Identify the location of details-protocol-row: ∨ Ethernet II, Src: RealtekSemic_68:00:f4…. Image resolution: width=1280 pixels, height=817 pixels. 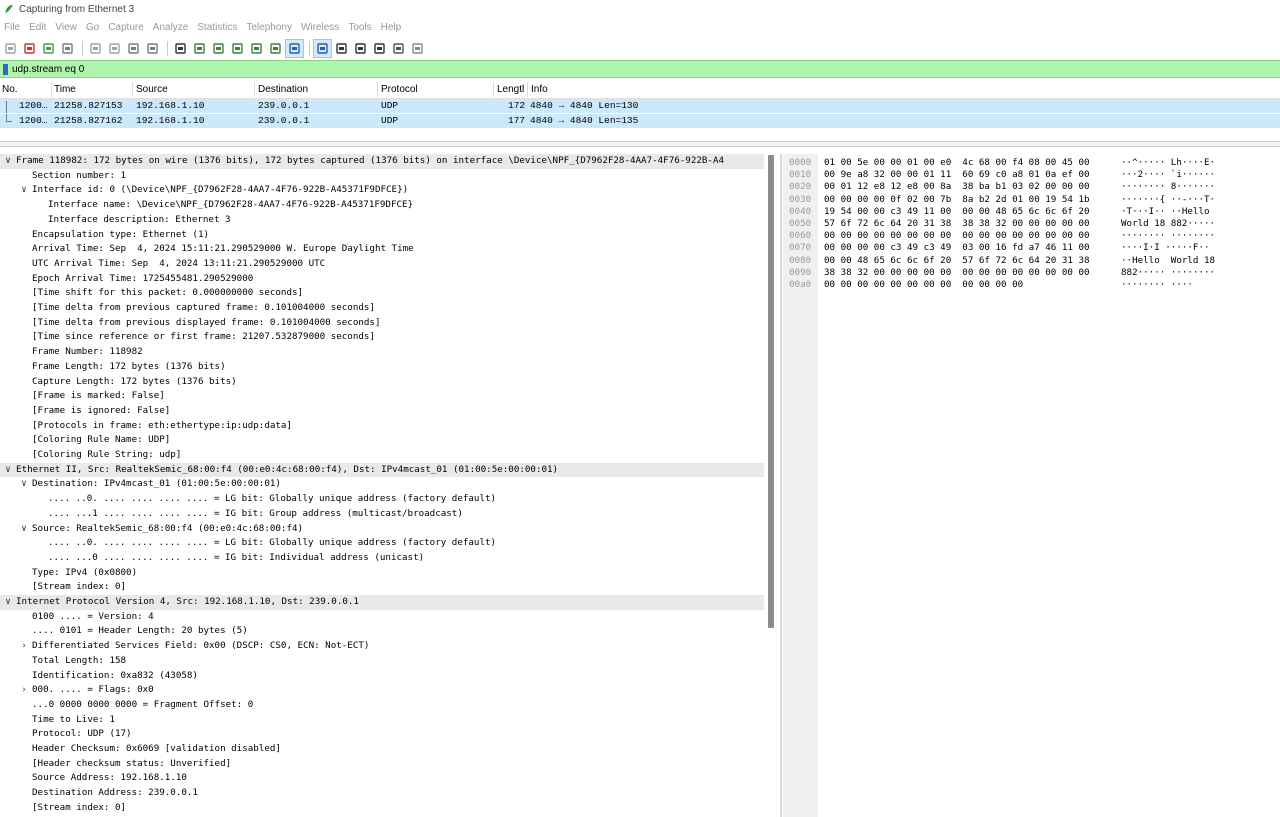
(382, 470).